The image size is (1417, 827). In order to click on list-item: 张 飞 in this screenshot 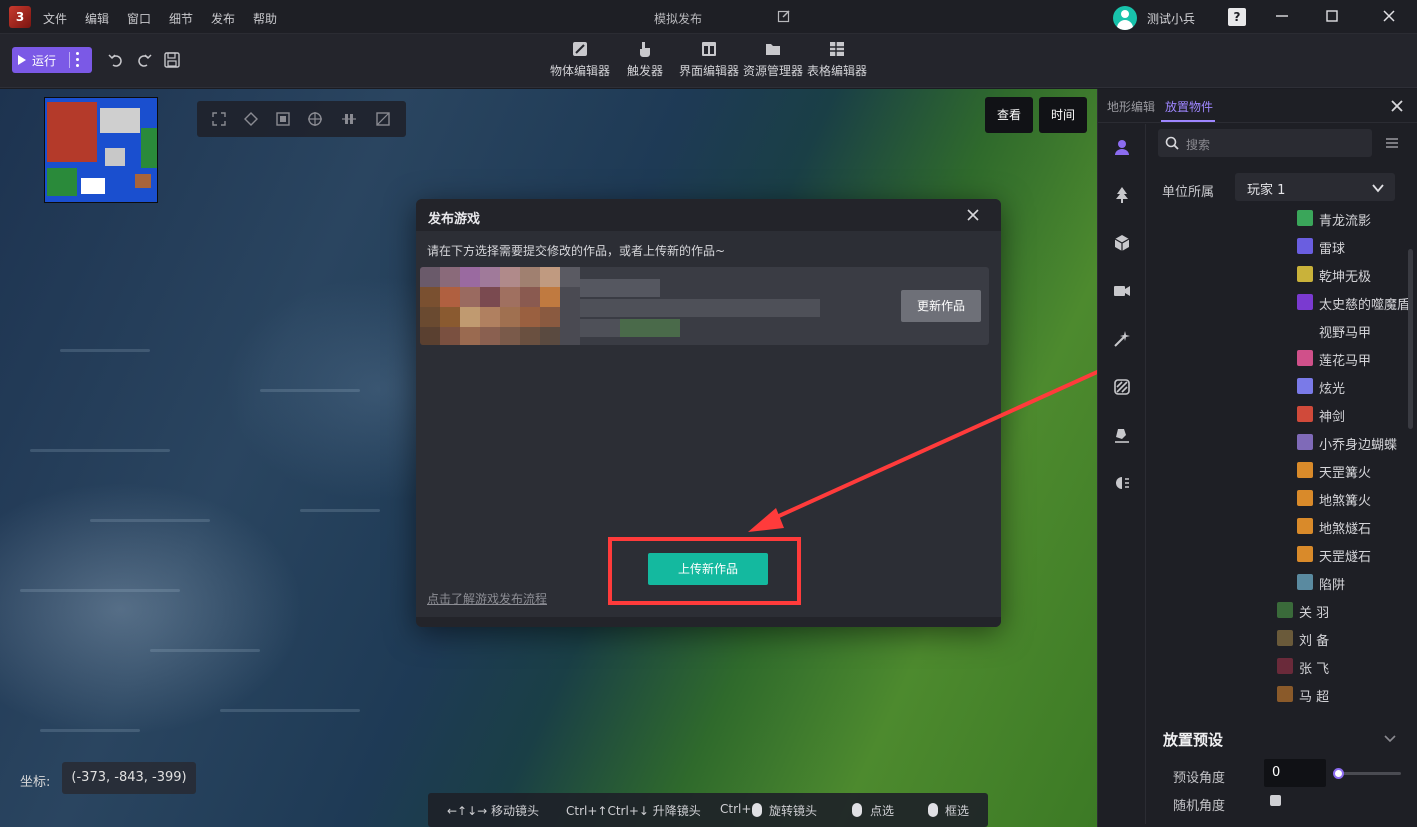, I will do `click(1277, 666)`.